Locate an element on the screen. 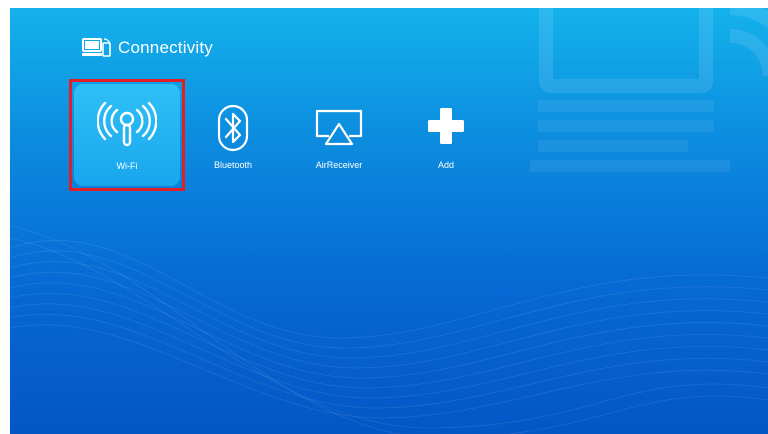 This screenshot has width=768, height=434. tile-wifi: Wi-Fi is located at coordinates (127, 135).